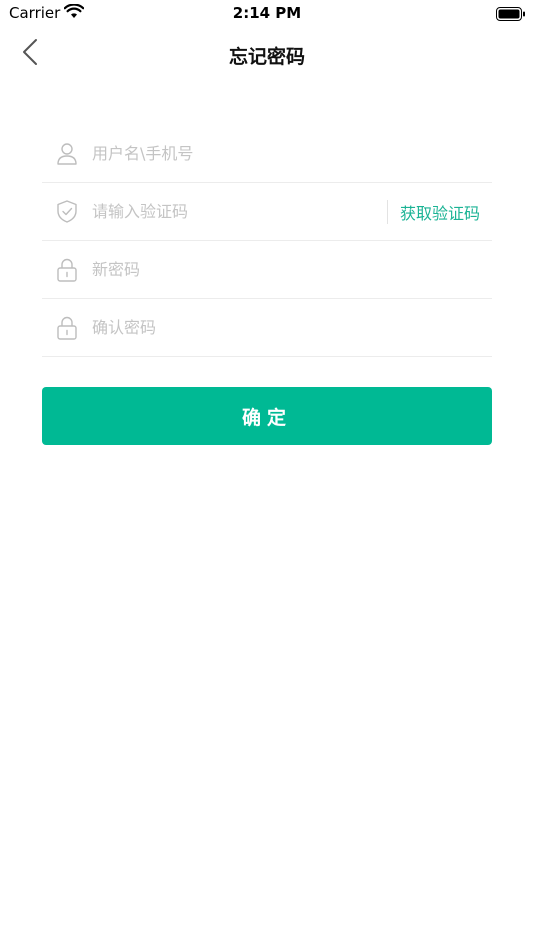 This screenshot has width=534, height=950. I want to click on page-title: 忘记密码, so click(266, 57).